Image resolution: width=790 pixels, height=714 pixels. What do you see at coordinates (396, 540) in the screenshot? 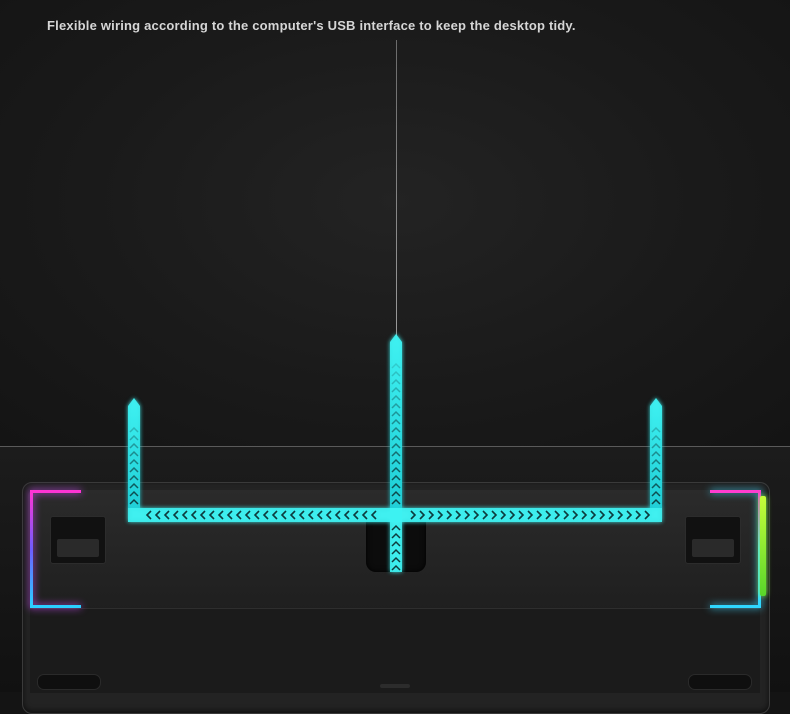
I see `route-bar-center-drop` at bounding box center [396, 540].